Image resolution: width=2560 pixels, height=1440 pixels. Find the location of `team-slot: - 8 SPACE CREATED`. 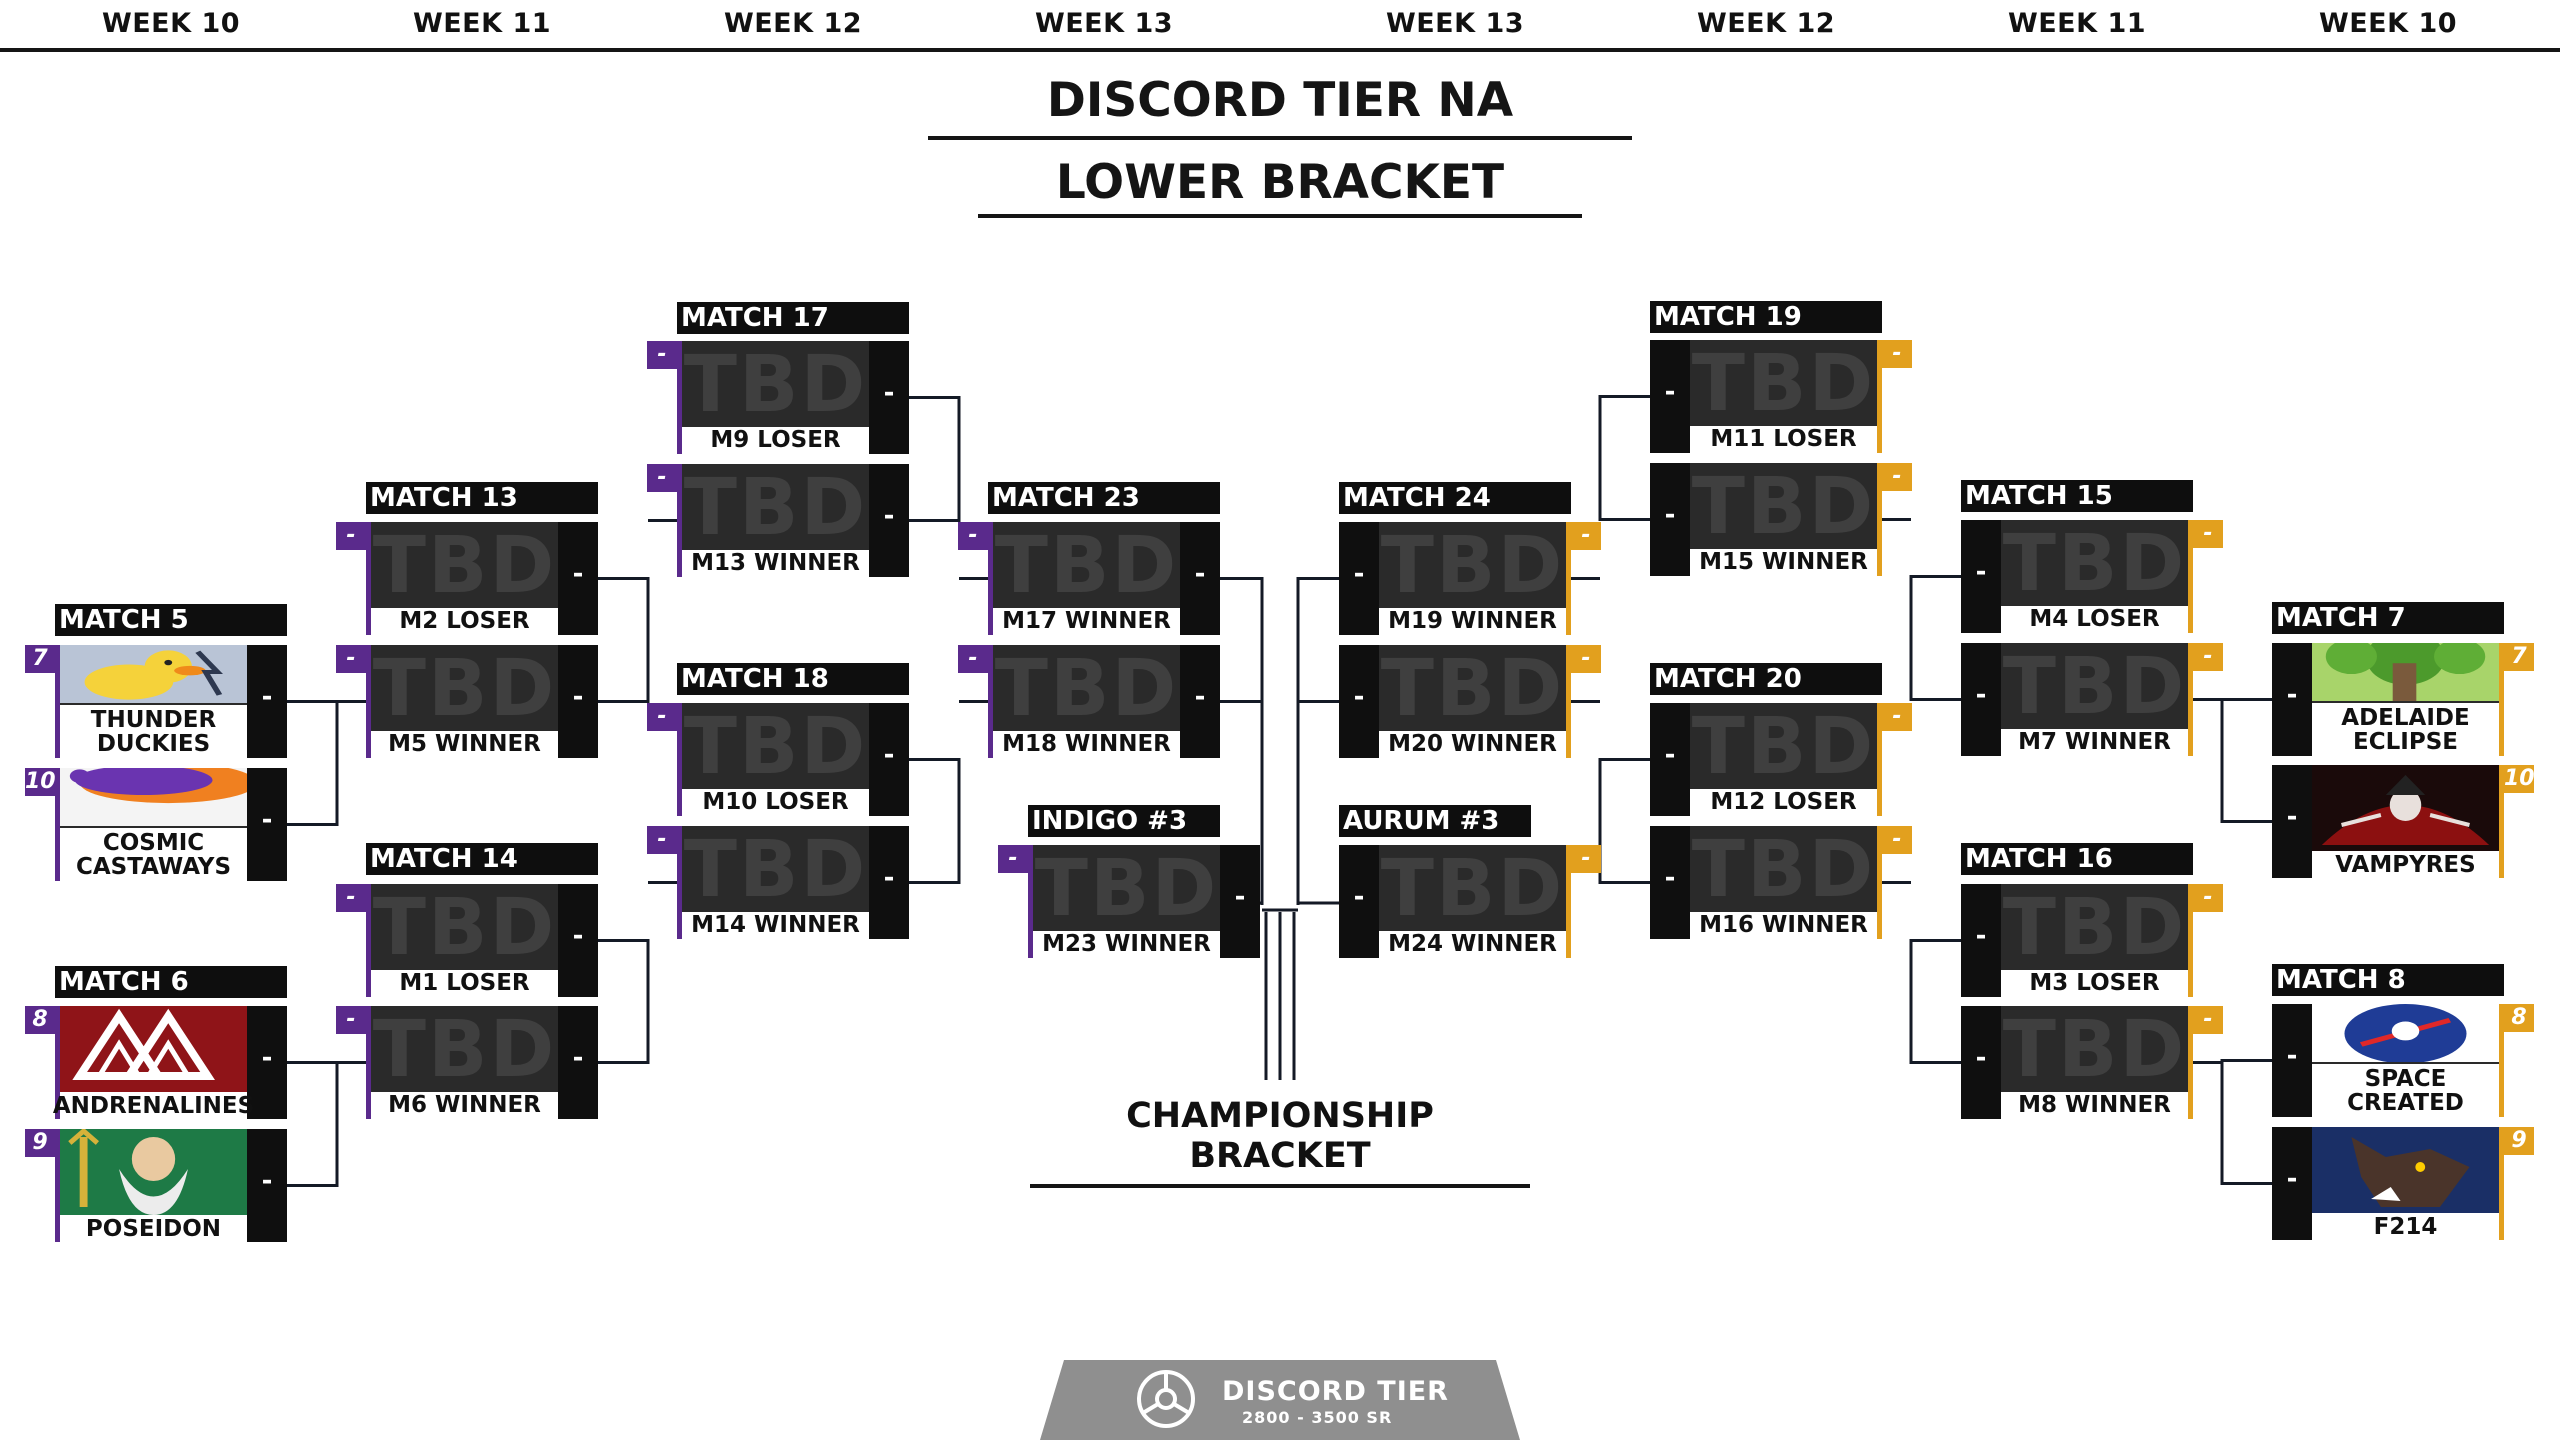

team-slot: - 8 SPACE CREATED is located at coordinates (2403, 1060).